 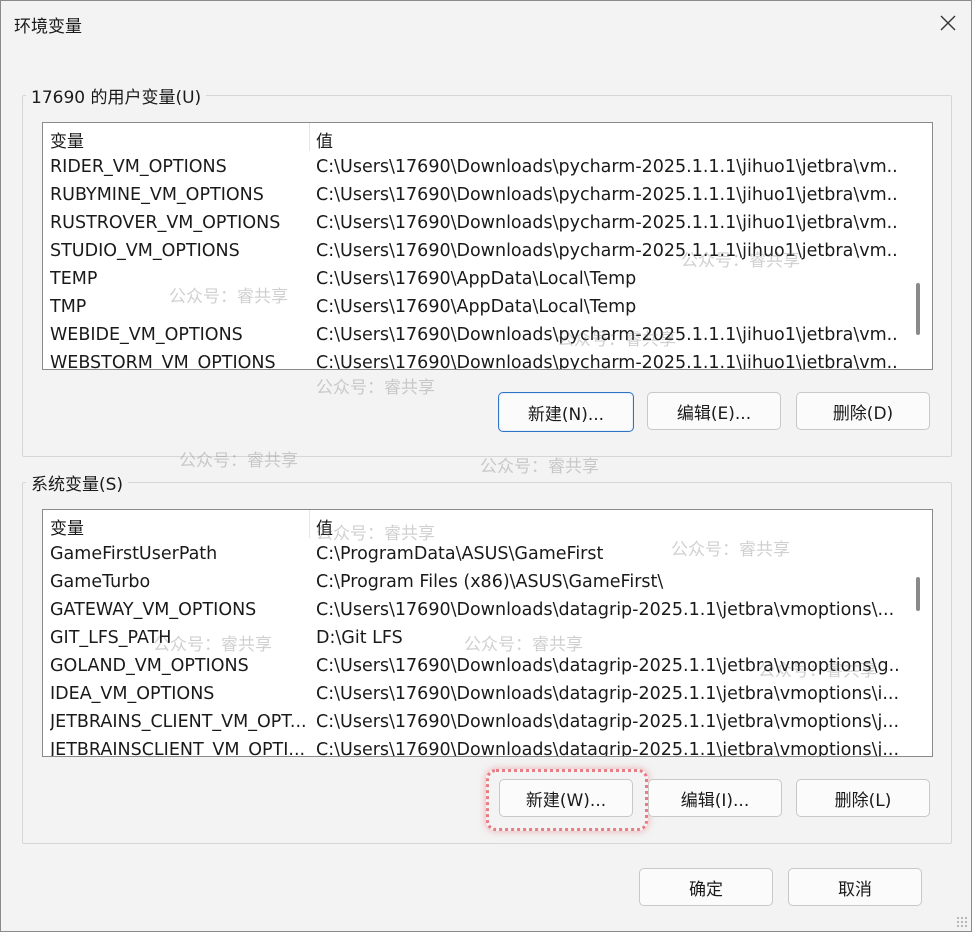 I want to click on variable-name: GOLAND_VM_OPTIONS, so click(x=149, y=666).